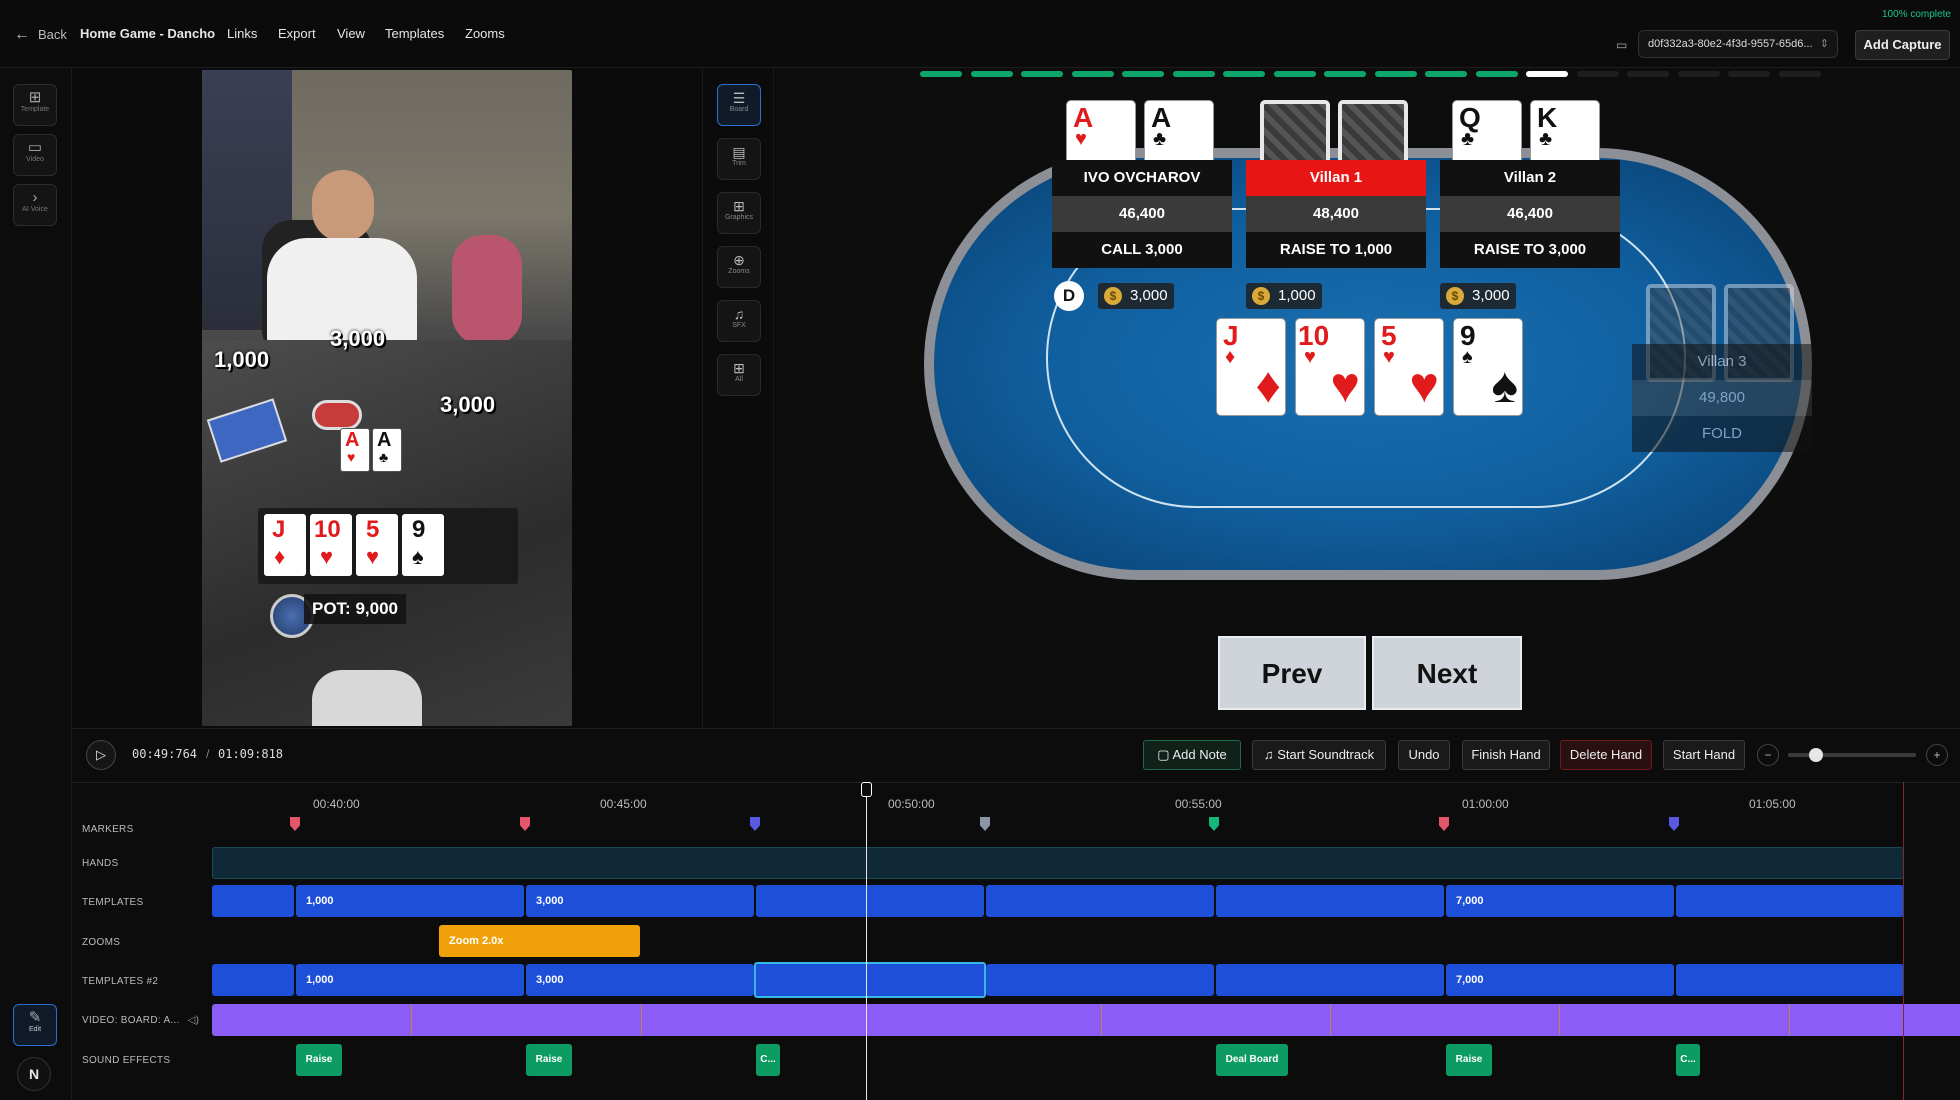 The width and height of the screenshot is (1960, 1100). I want to click on chevron-updown-icon: ⇕, so click(1824, 44).